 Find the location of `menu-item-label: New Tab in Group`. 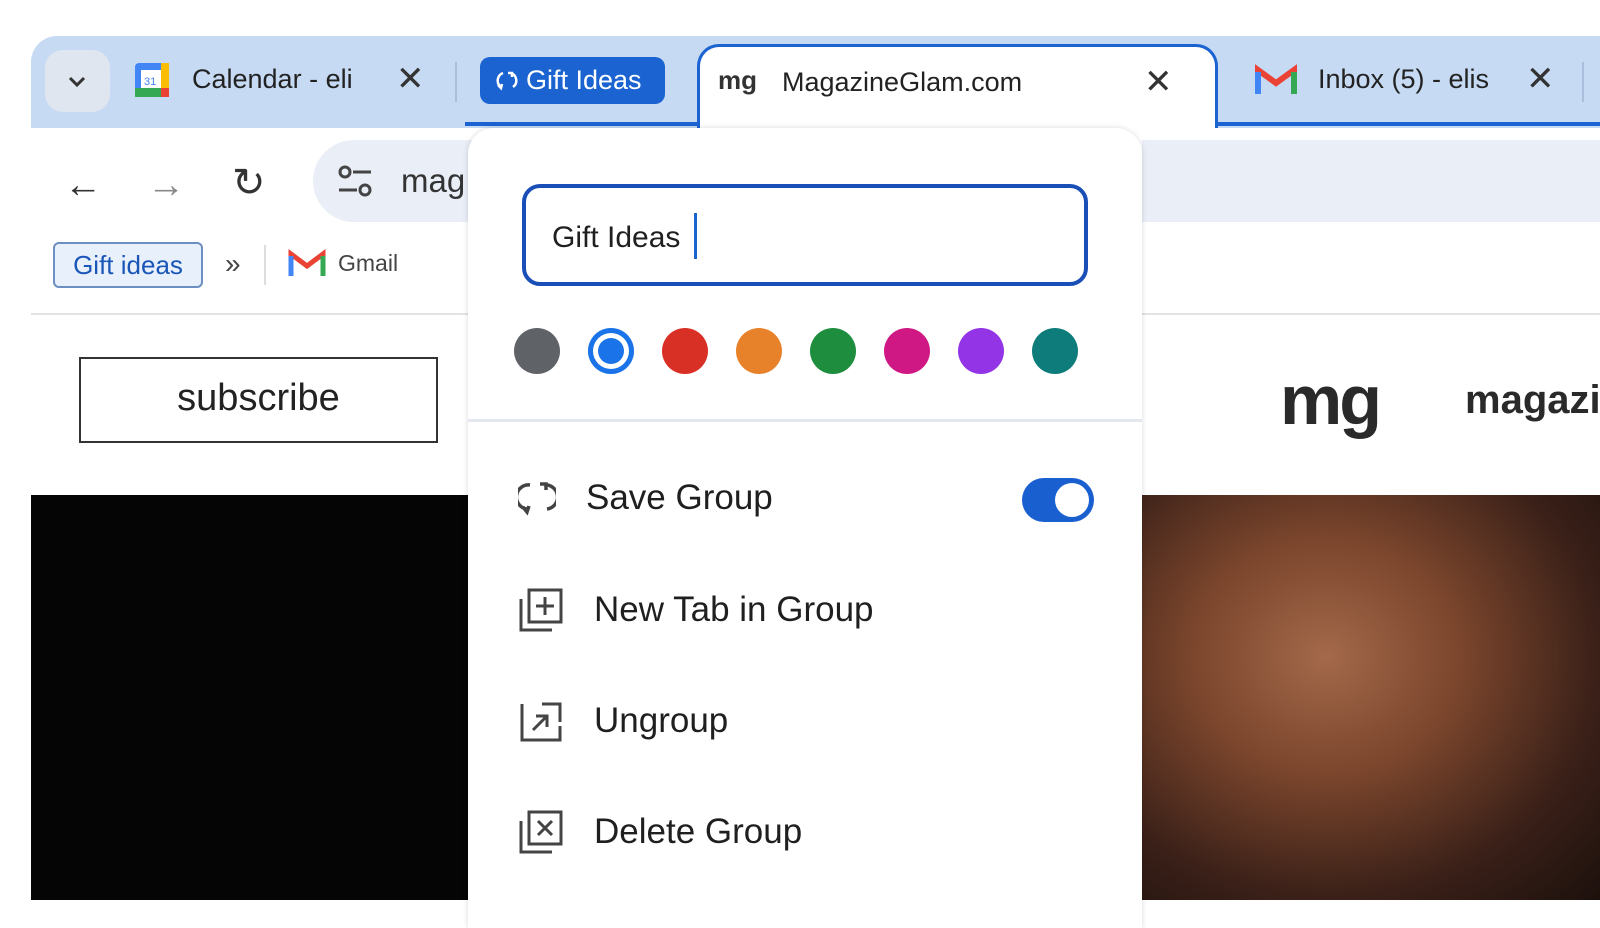

menu-item-label: New Tab in Group is located at coordinates (734, 609).